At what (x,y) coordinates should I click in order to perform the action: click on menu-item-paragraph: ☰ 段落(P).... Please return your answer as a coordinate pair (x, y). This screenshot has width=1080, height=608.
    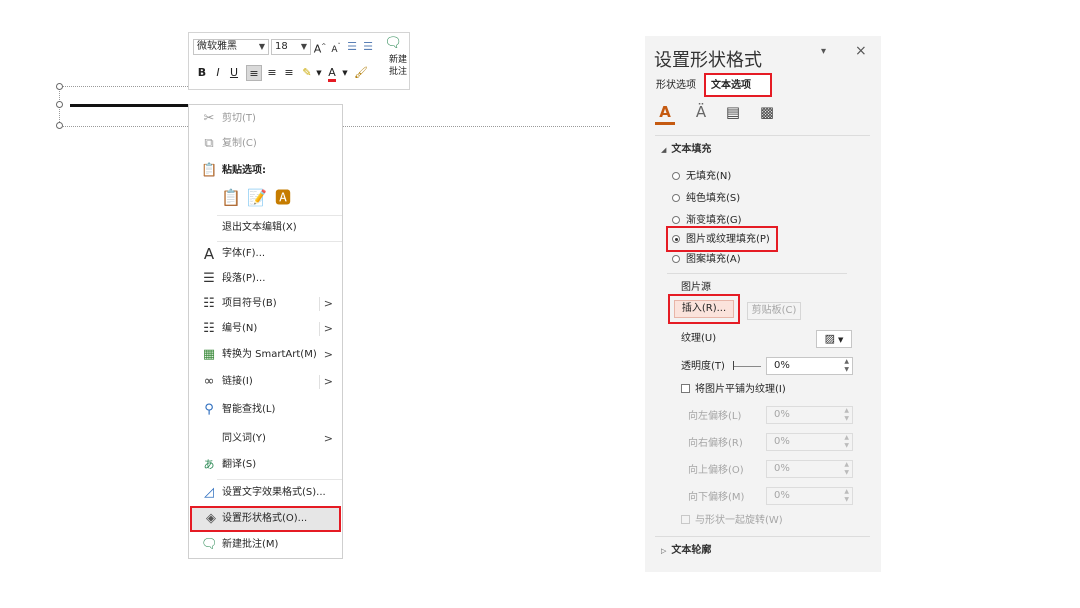
    Looking at the image, I should click on (265, 279).